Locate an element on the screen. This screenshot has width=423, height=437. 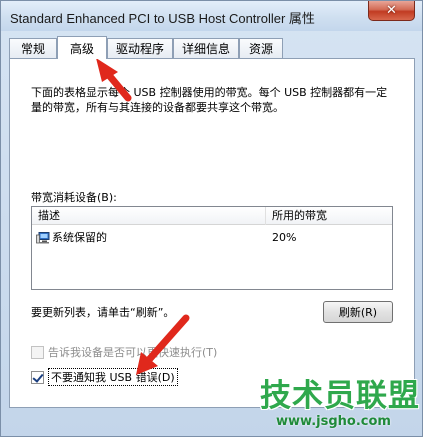
site-watermark: 技术员联盟 www.jsgho.com is located at coordinates (338, 403).